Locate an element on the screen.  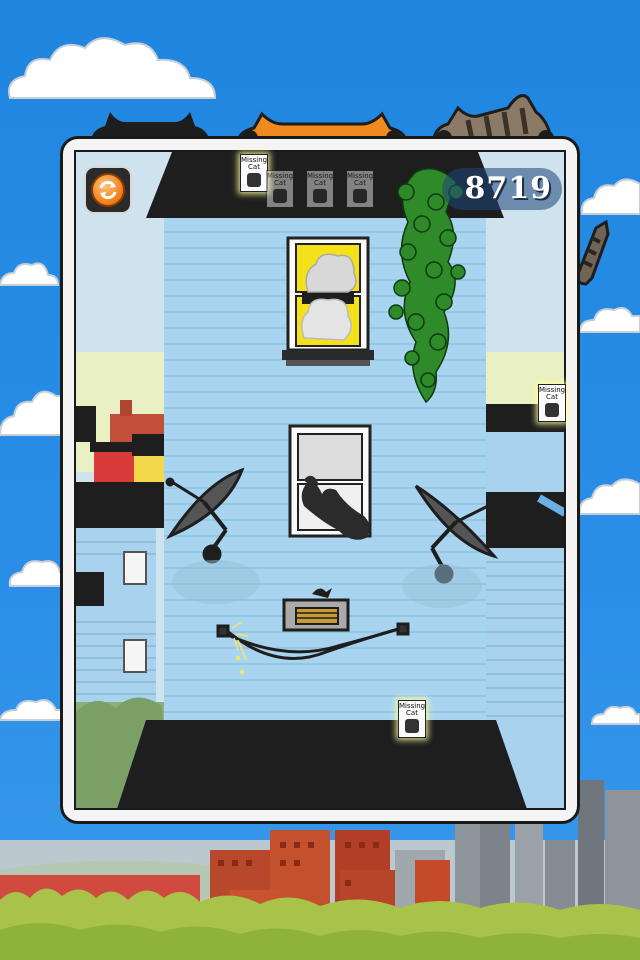
missing-cat-poster-collected: Missing Cat is located at coordinates (254, 173).